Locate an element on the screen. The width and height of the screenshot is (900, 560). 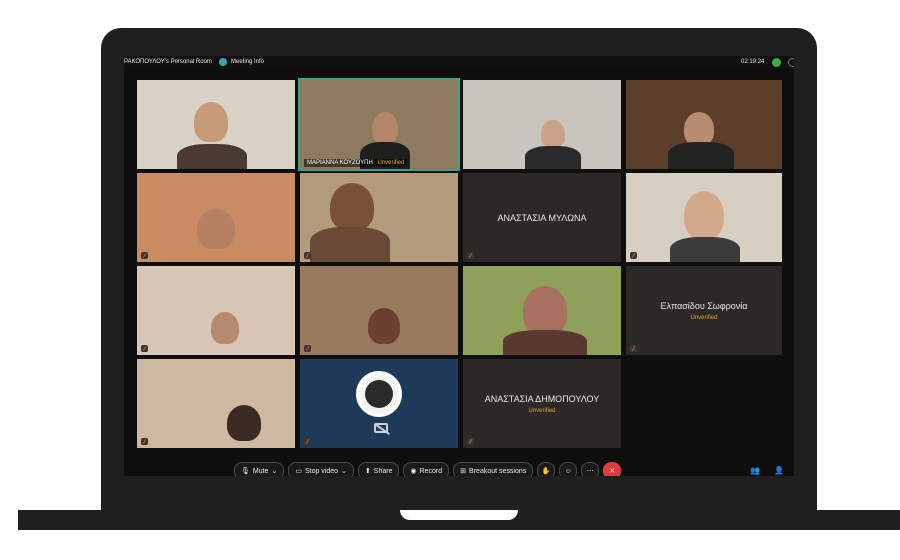
name-only-container: ΑΝΑΣΤΑΣΙΑ ΜΥΛΩΝΑ is located at coordinates (542, 217).